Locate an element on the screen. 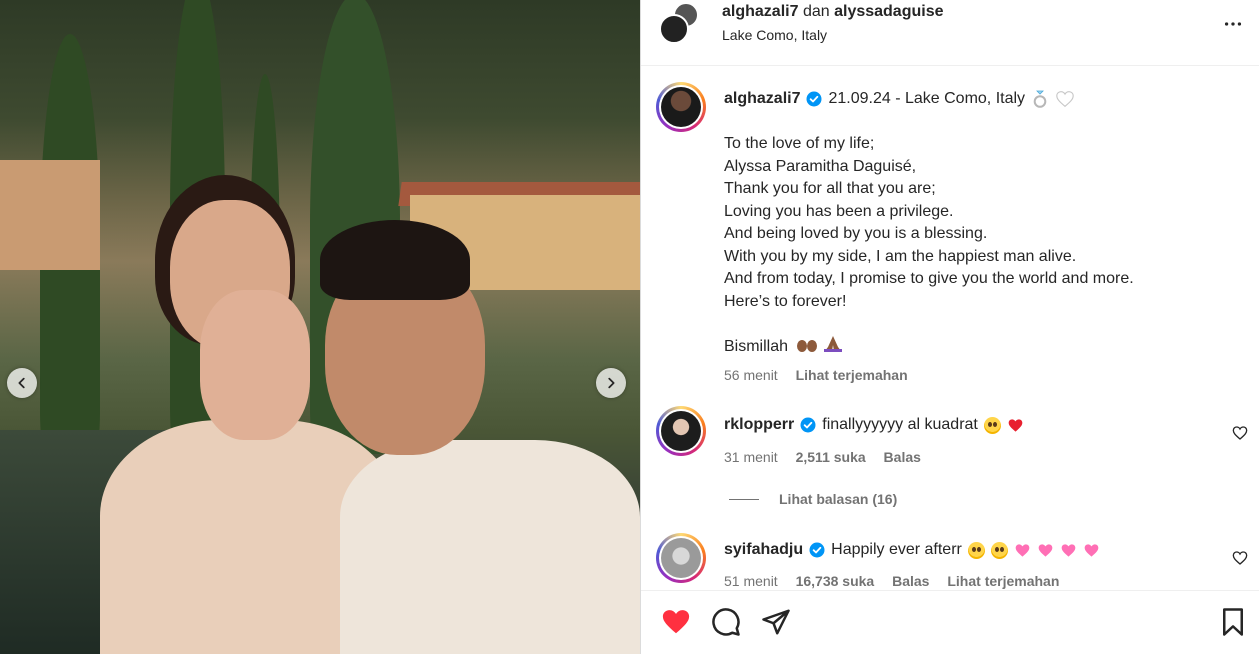  caption-headline: alghazali7 21.09.24 - Lake Como, Italy is located at coordinates (899, 99).